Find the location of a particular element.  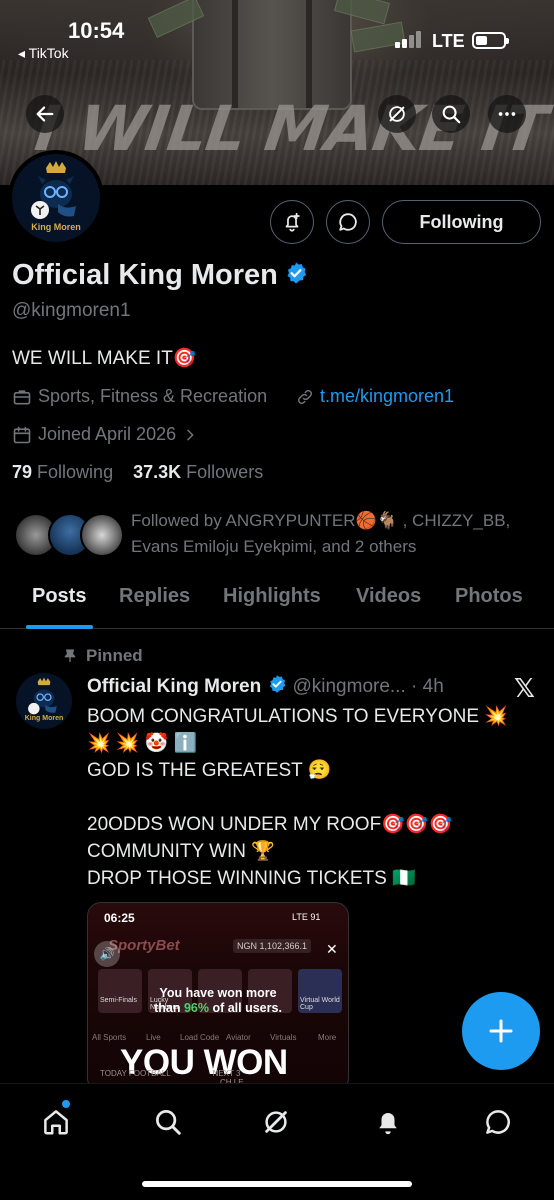

profile-tabs: Posts Replies Highlights Videos Photos is located at coordinates (277, 602).